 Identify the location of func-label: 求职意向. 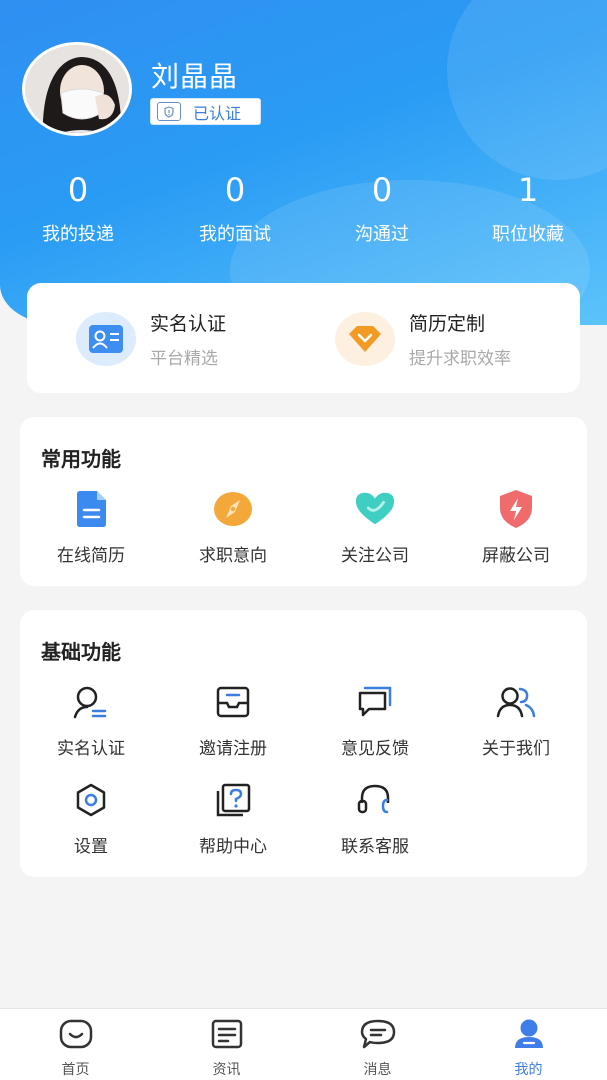
(233, 556).